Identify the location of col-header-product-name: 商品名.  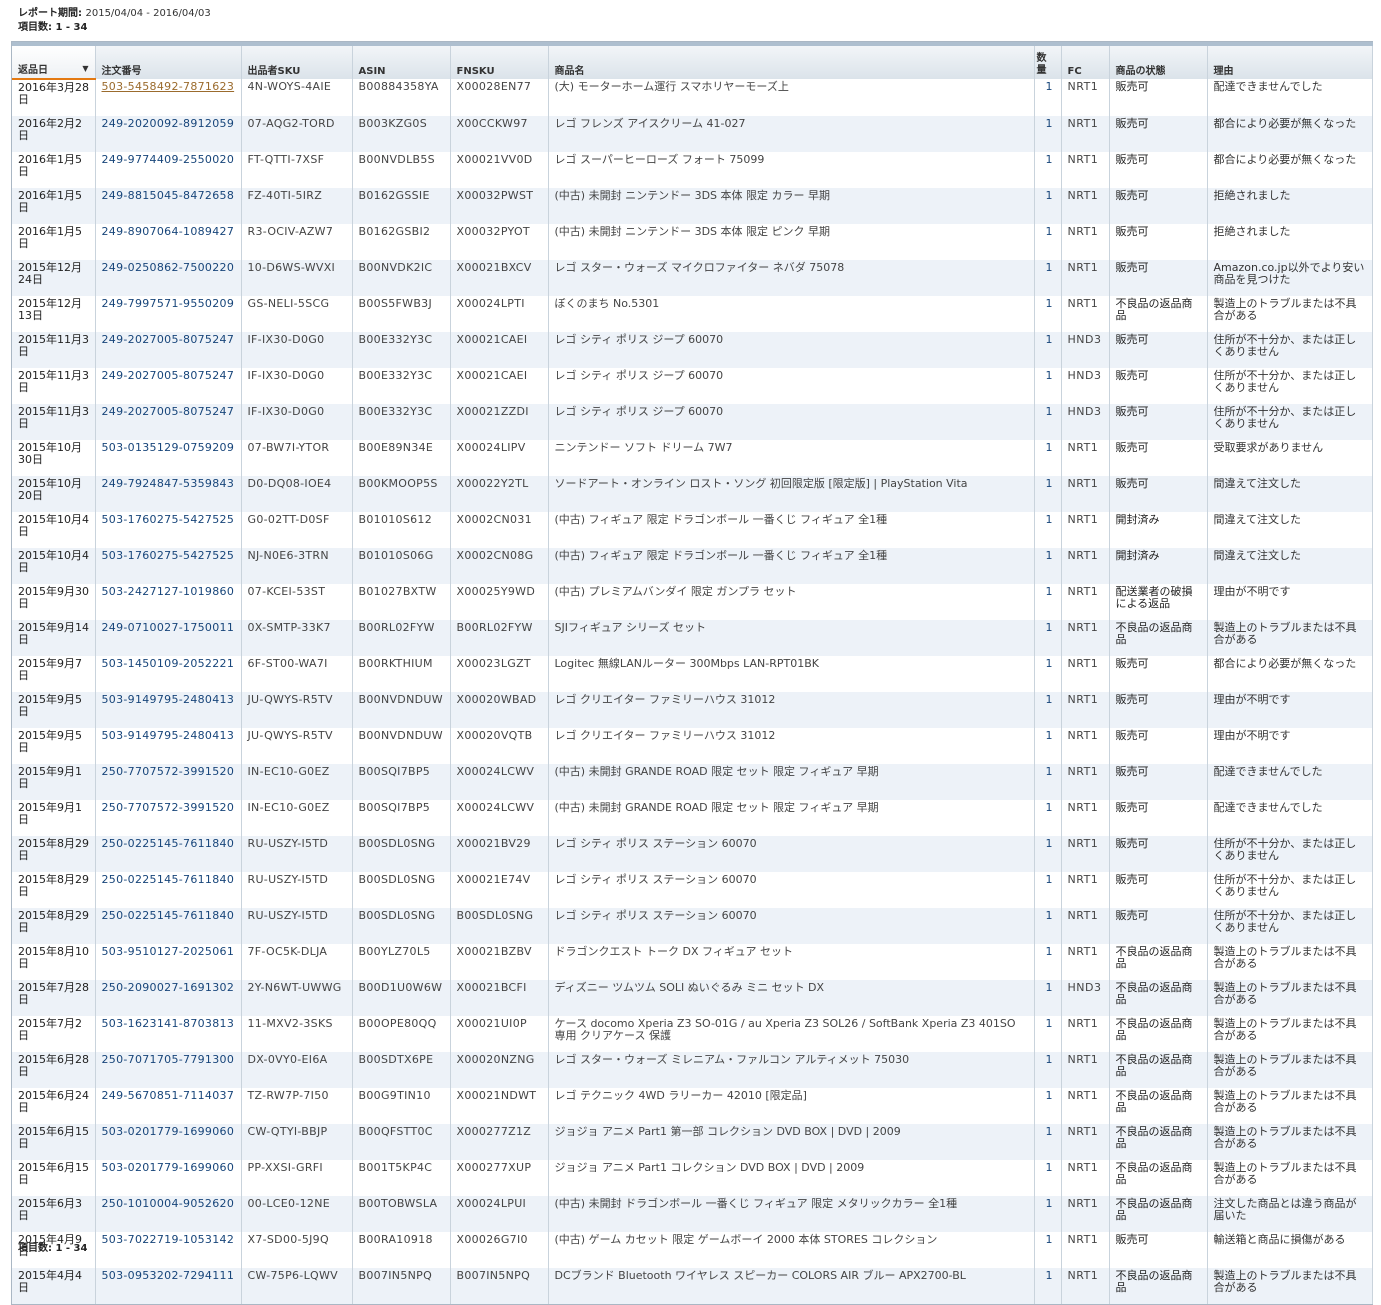
(791, 60).